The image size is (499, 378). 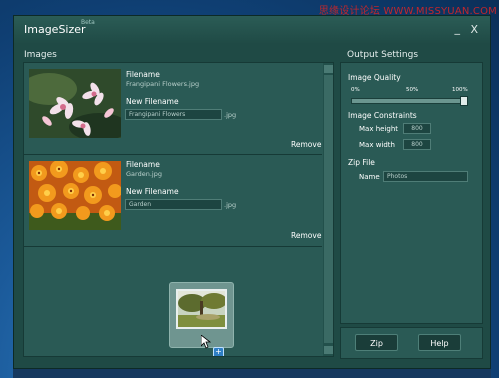 I want to click on close-button: X, so click(x=474, y=29).